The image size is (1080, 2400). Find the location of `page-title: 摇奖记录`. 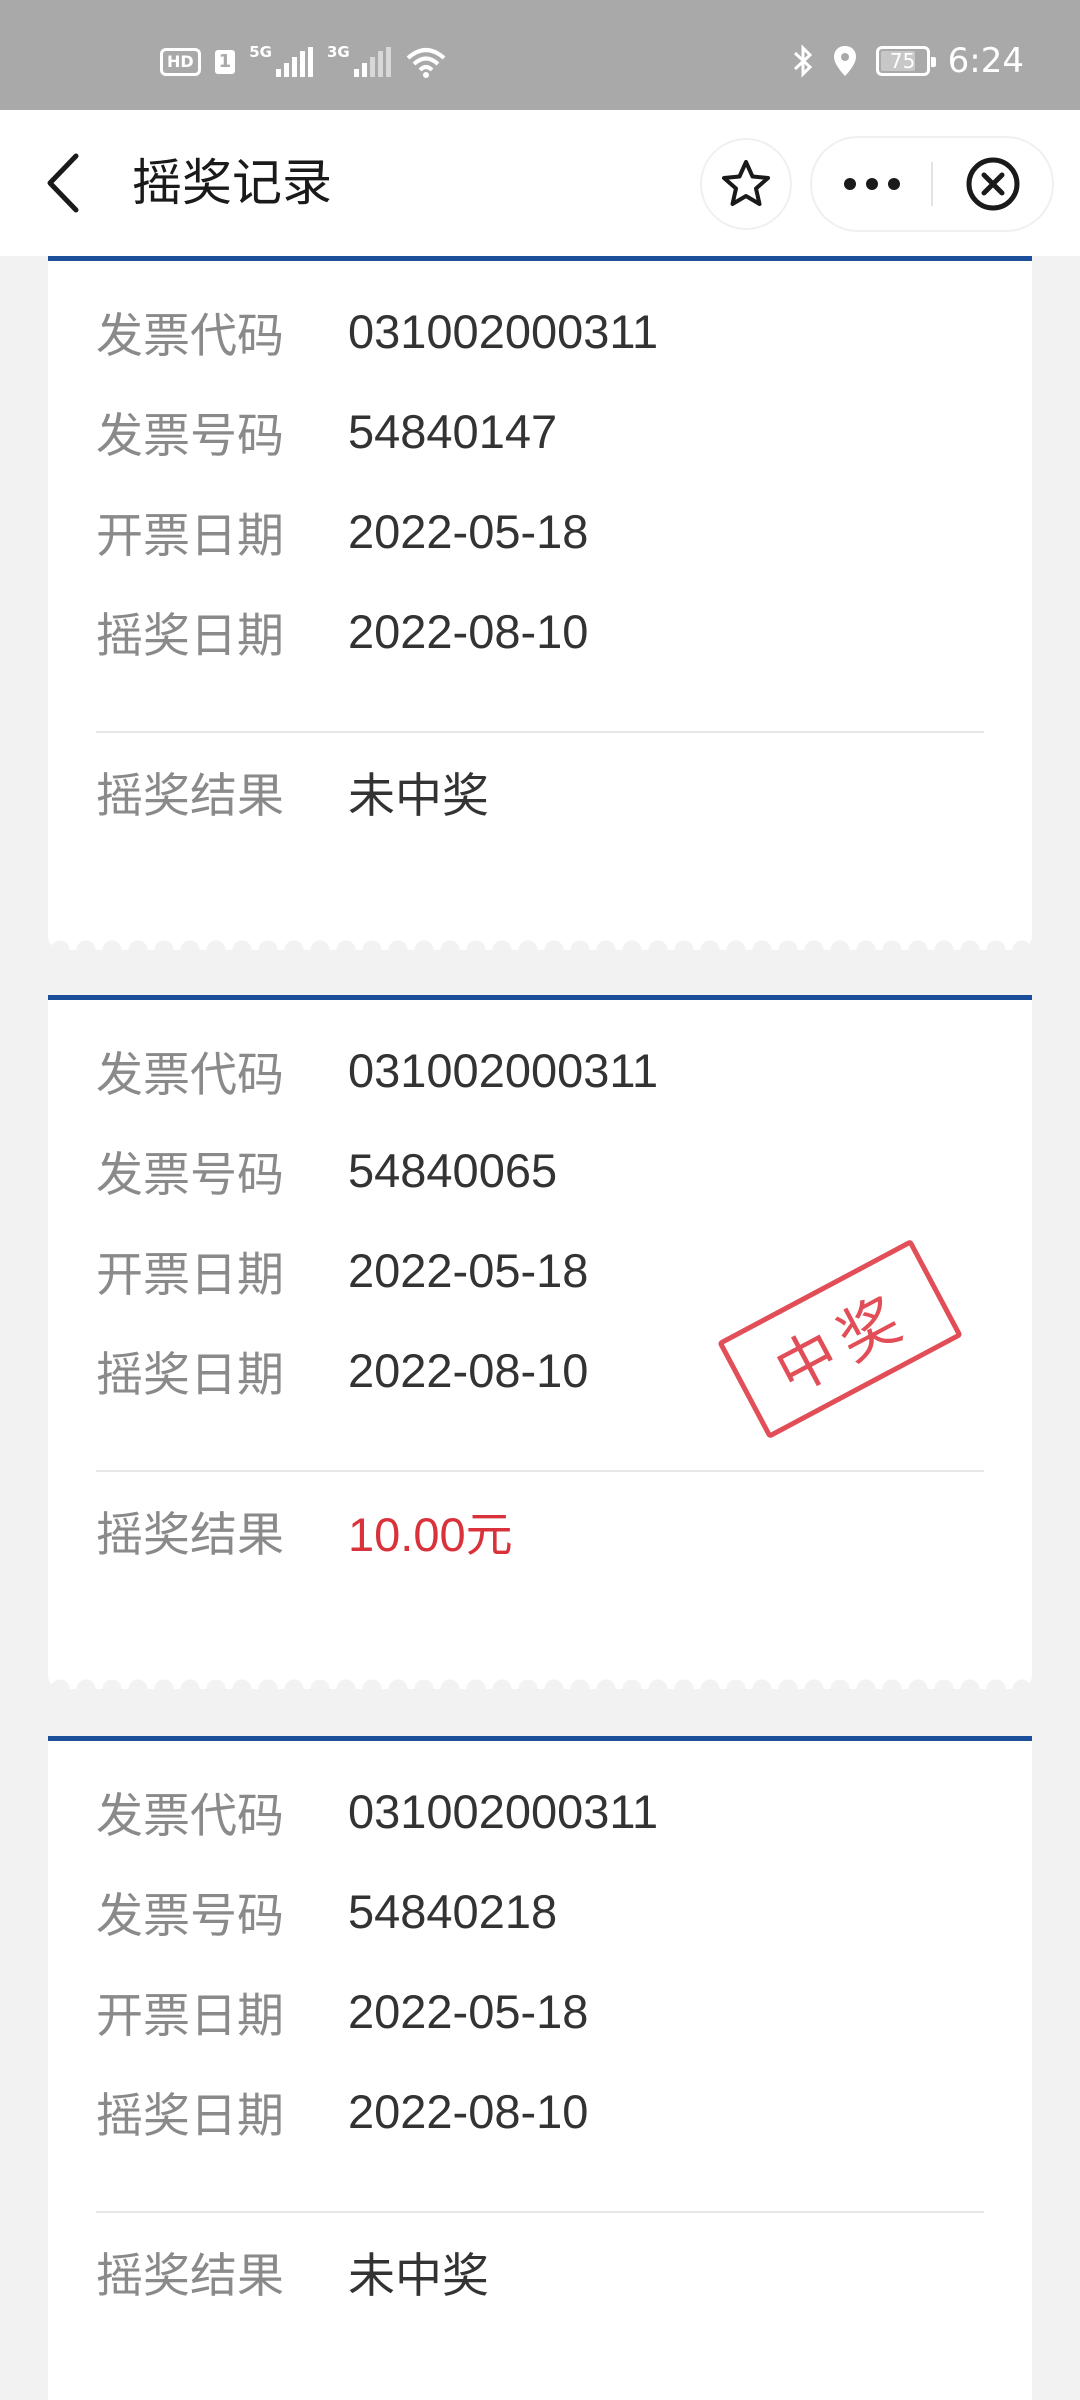

page-title: 摇奖记录 is located at coordinates (232, 183).